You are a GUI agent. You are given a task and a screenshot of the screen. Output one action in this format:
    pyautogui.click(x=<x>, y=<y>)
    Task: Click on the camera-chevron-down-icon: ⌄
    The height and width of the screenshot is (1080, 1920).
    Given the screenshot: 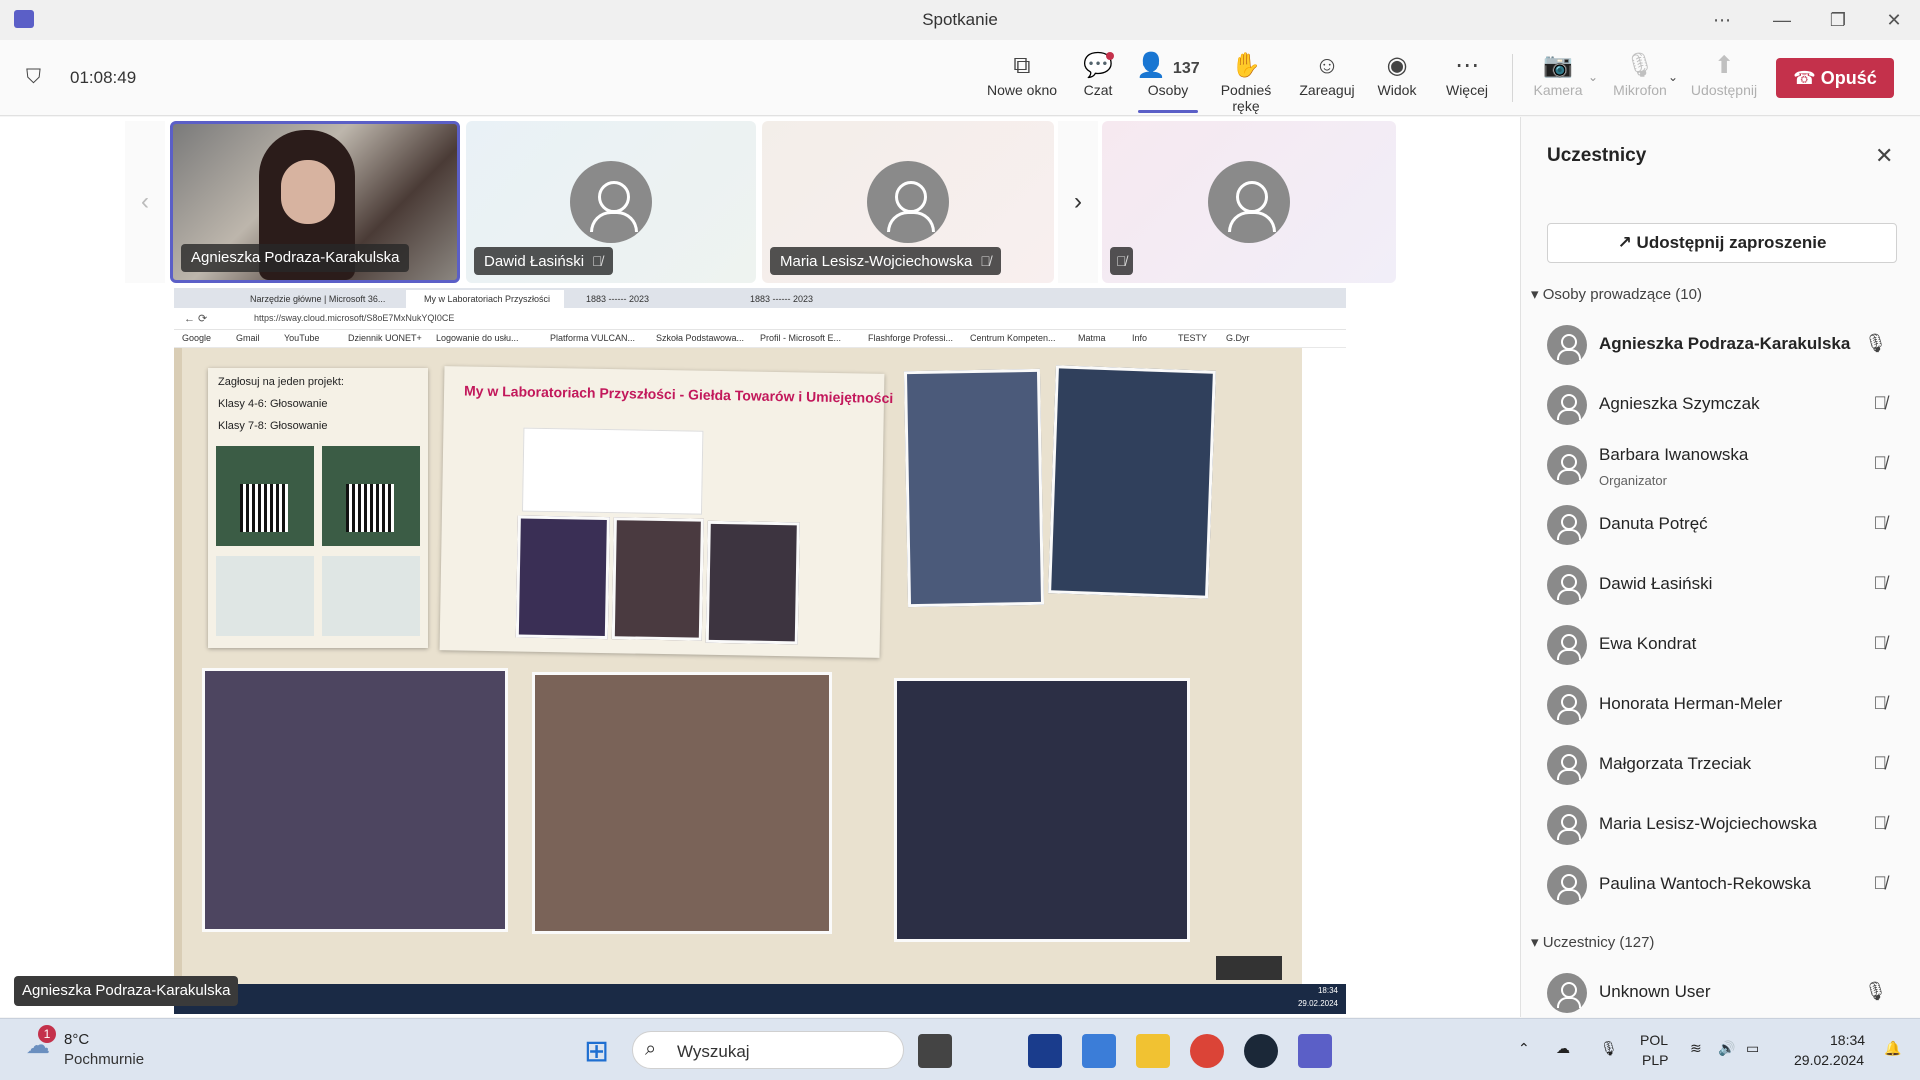 What is the action you would take?
    pyautogui.click(x=1593, y=77)
    